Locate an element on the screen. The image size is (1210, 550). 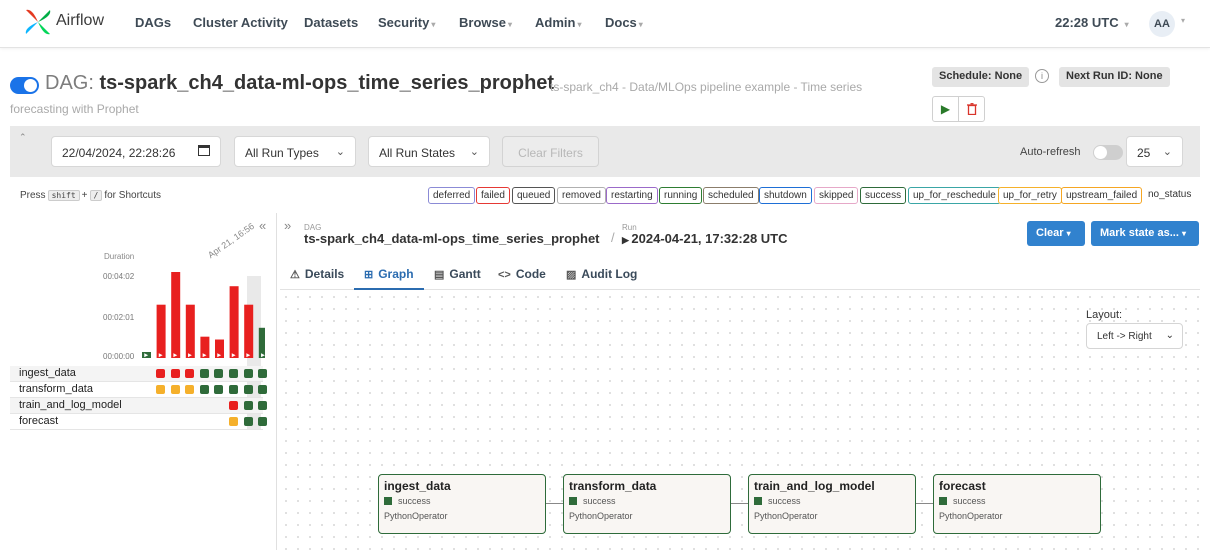
clear-filters-button: Clear Filters is located at coordinates (550, 151).